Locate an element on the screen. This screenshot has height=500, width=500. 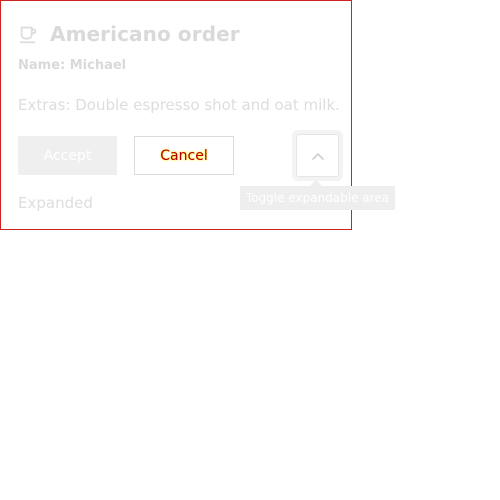
customer-name: Name: Michael is located at coordinates (72, 65).